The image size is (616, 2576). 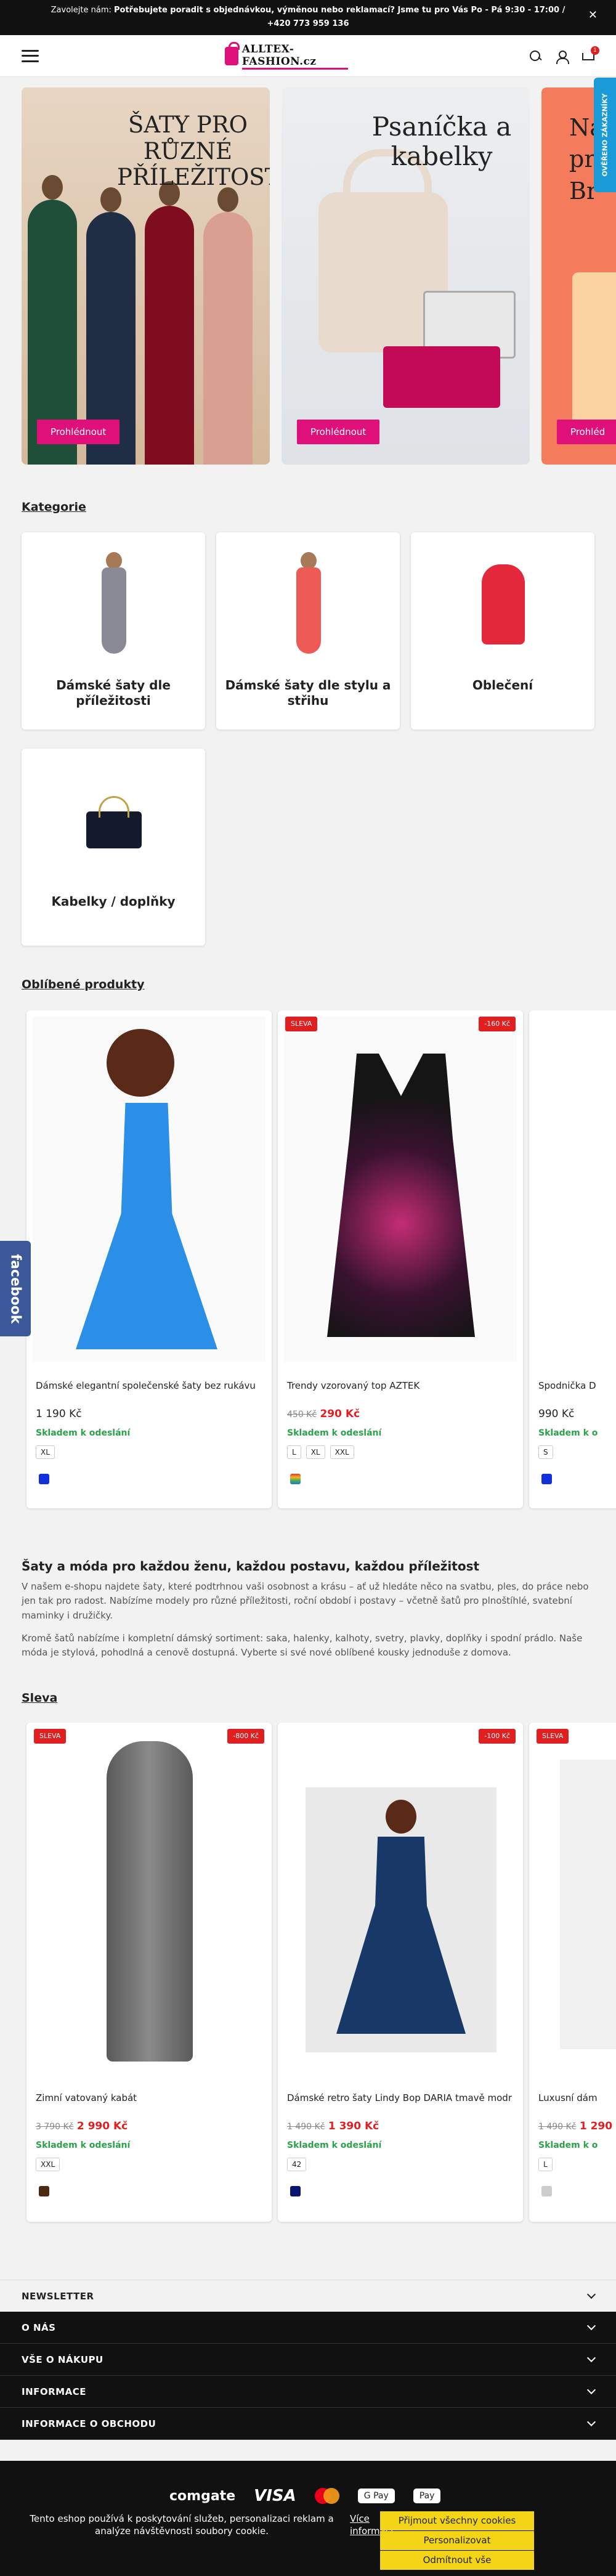 I want to click on category-name: Dámské šaty dle příležitosti, so click(x=113, y=693).